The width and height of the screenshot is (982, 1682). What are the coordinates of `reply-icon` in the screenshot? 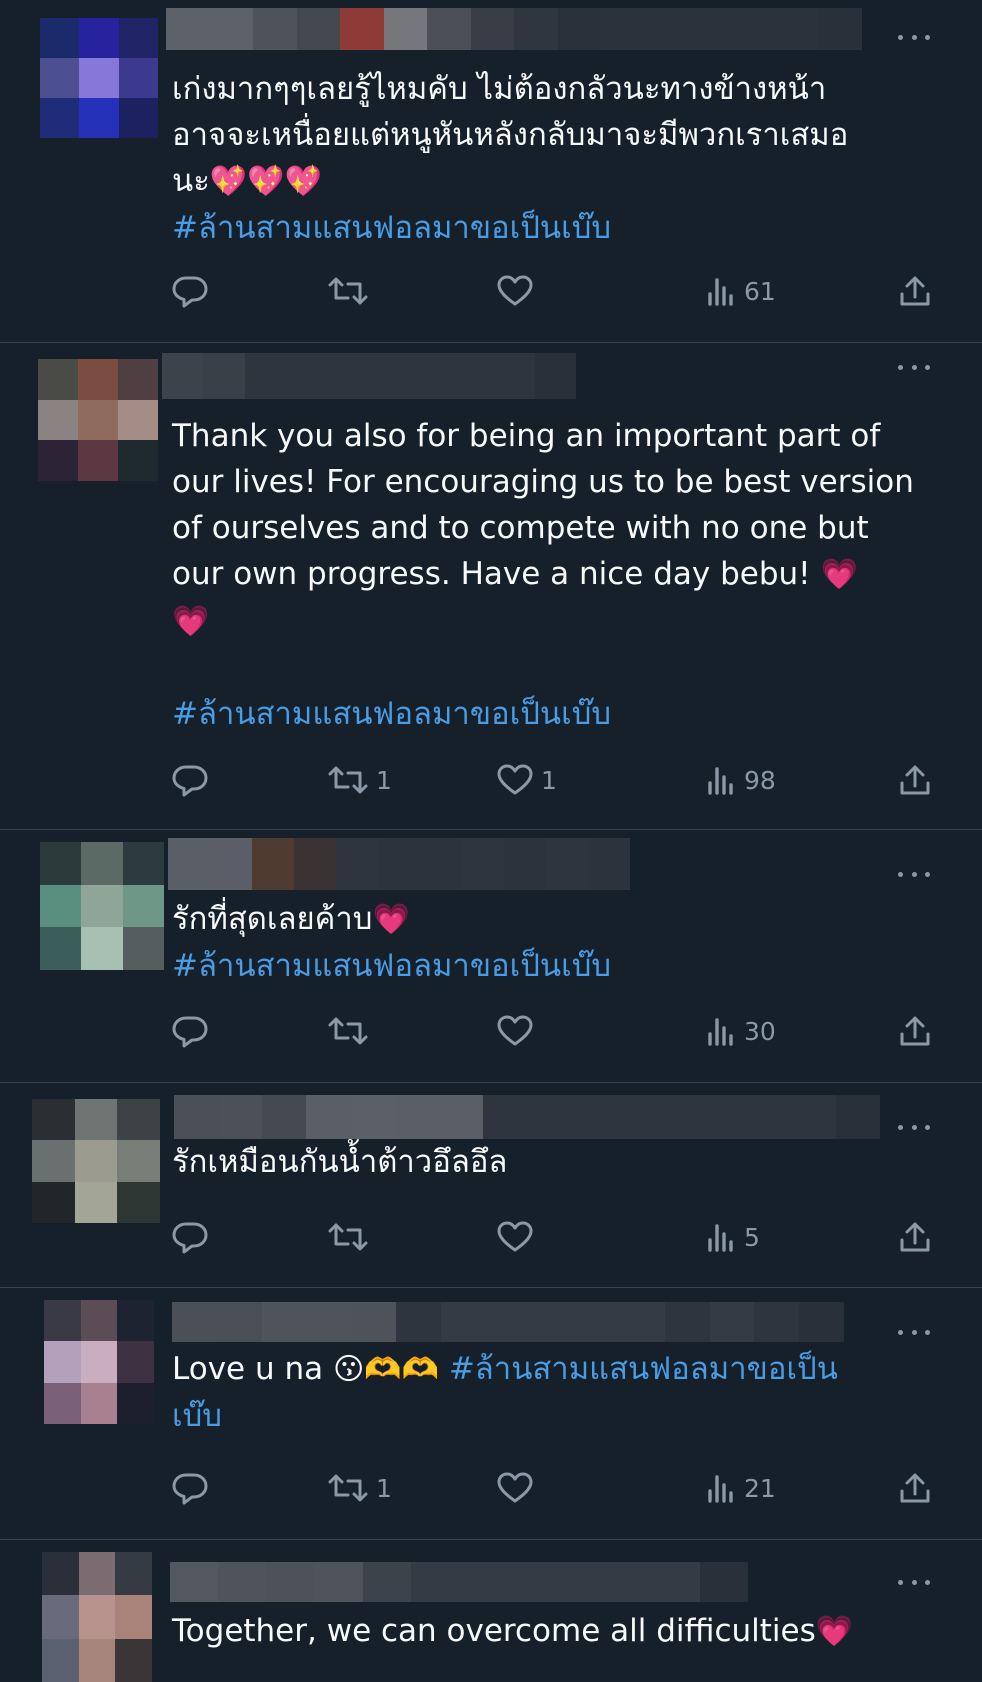 It's located at (190, 1488).